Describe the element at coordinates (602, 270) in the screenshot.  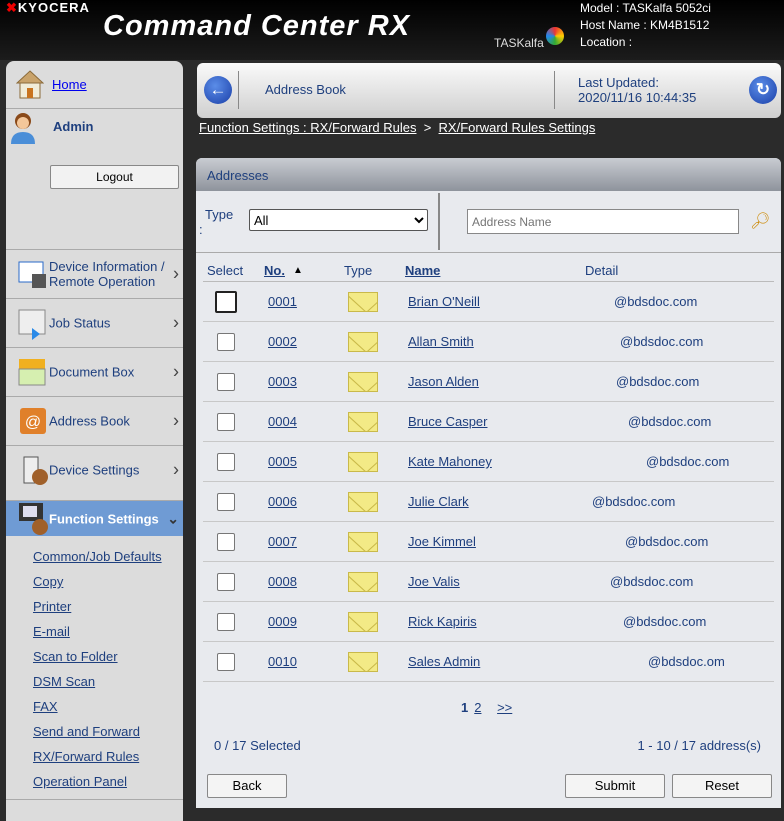
I see `column-detail: Detail` at that location.